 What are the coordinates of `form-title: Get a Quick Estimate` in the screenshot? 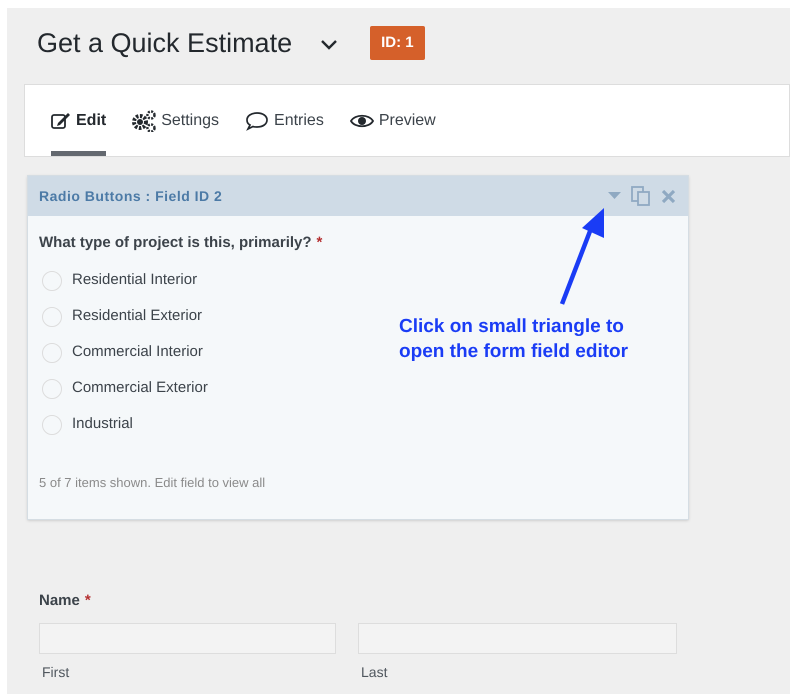 It's located at (164, 43).